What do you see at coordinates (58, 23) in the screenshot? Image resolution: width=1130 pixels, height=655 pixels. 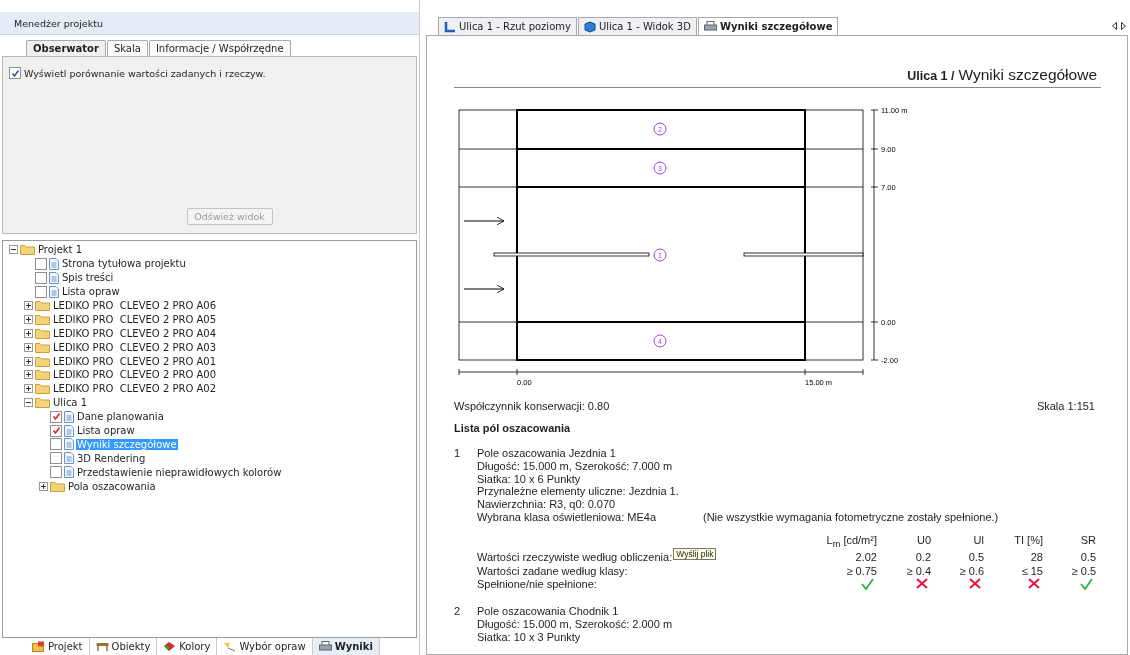 I see `panel-title: Menedżer projektu` at bounding box center [58, 23].